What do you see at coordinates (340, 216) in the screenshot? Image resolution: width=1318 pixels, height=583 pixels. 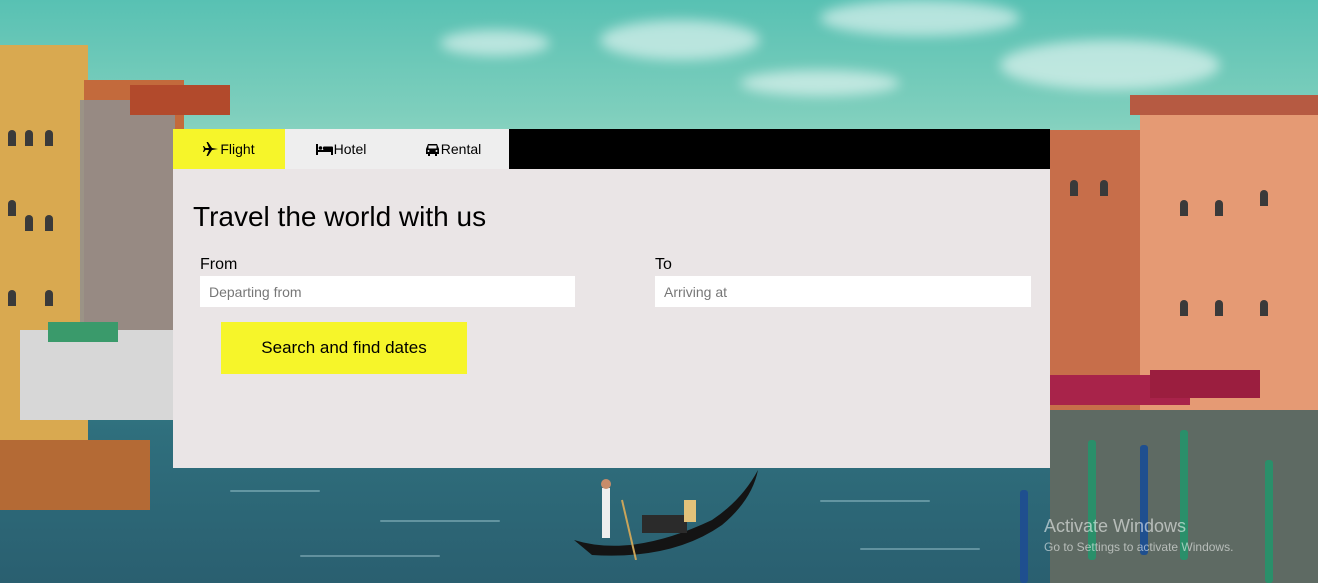 I see `page-title: Travel the world with us` at bounding box center [340, 216].